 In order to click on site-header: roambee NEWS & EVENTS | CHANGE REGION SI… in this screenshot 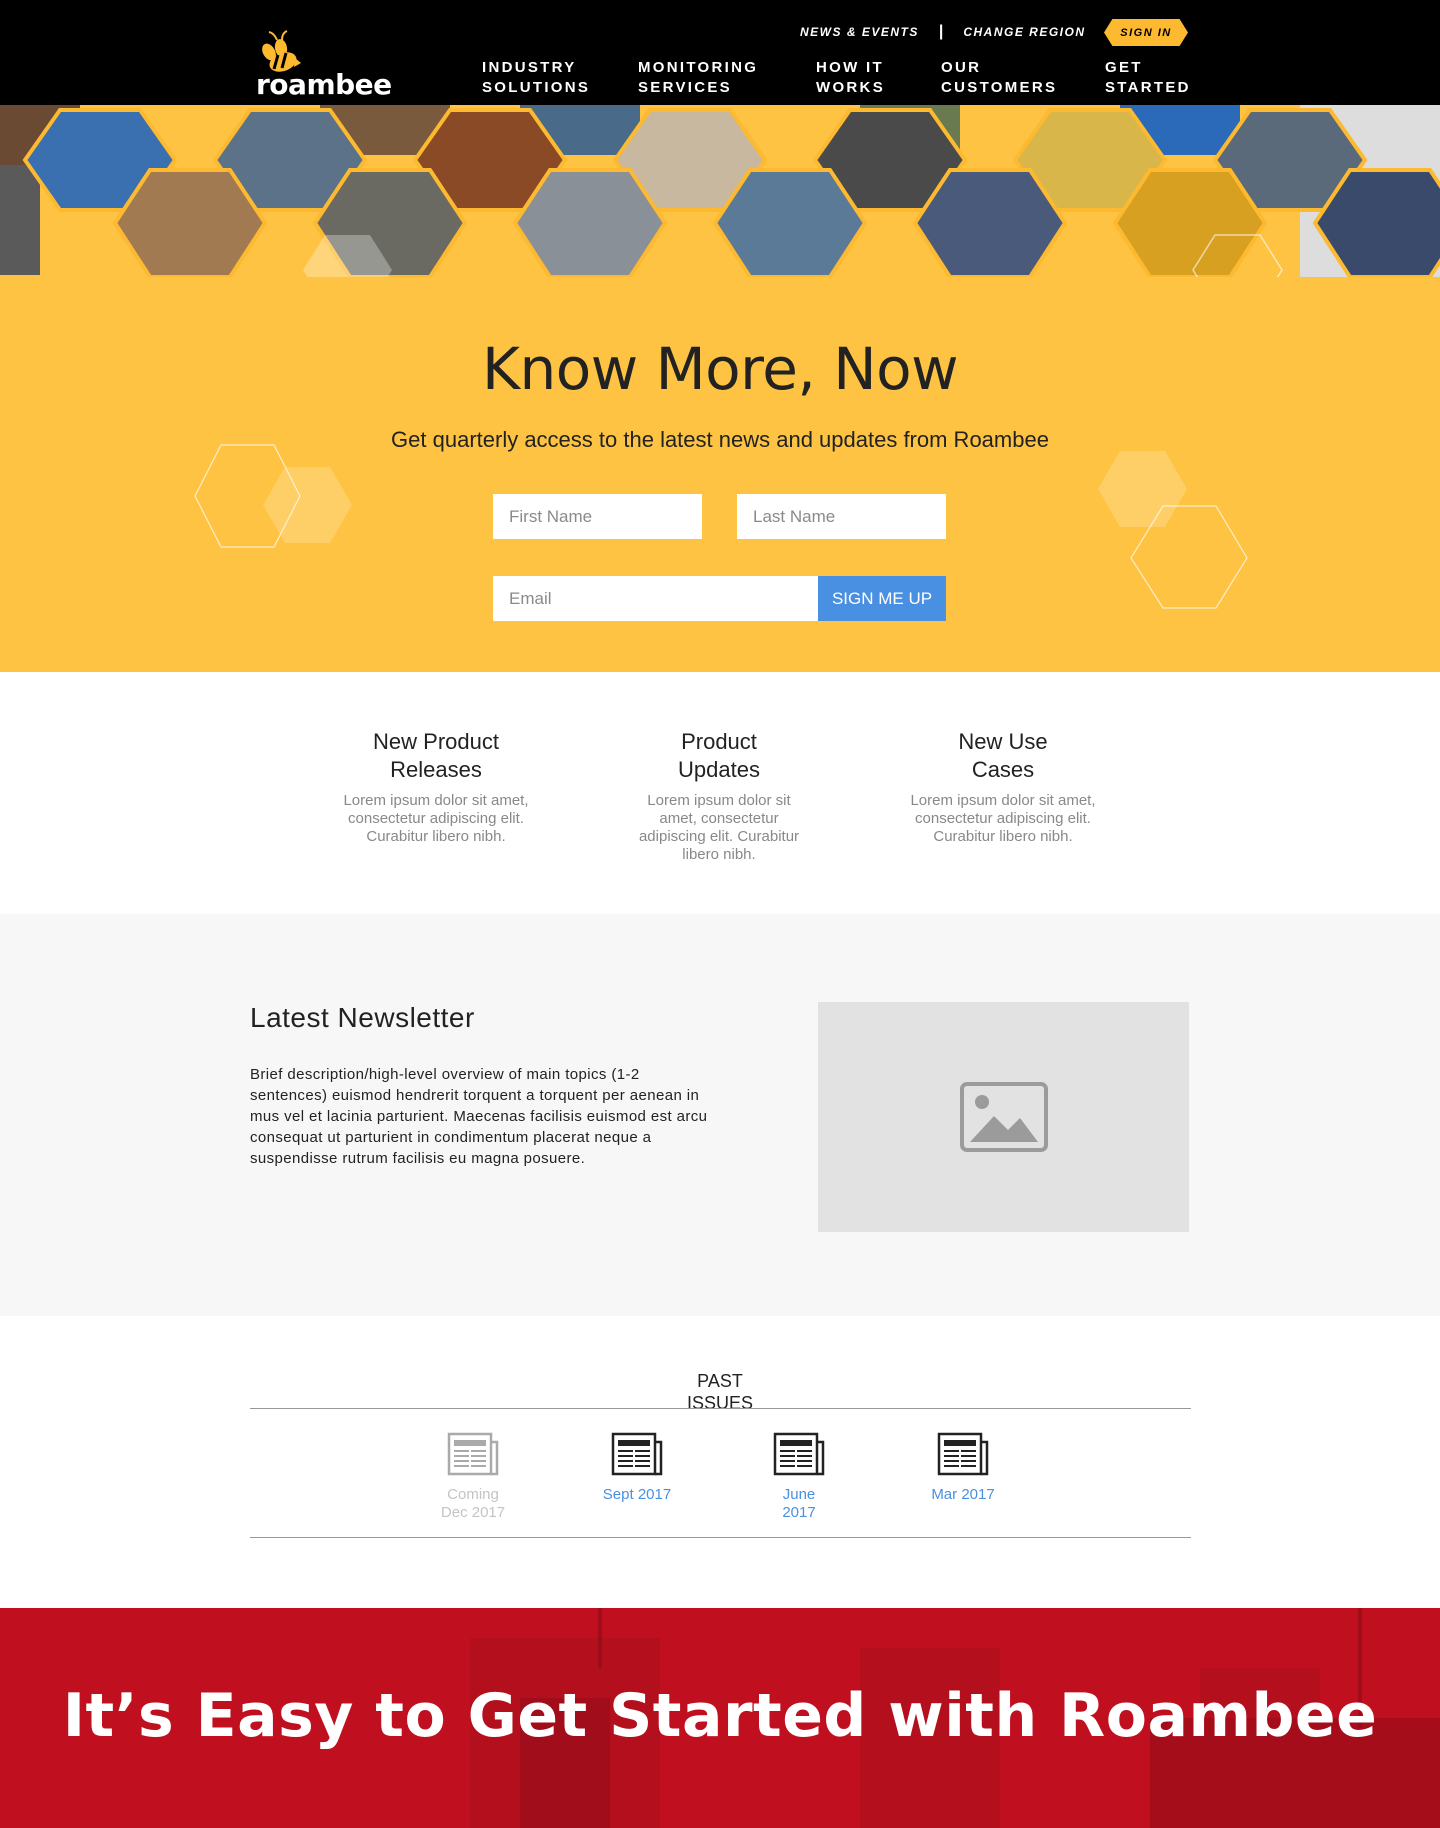, I will do `click(720, 52)`.